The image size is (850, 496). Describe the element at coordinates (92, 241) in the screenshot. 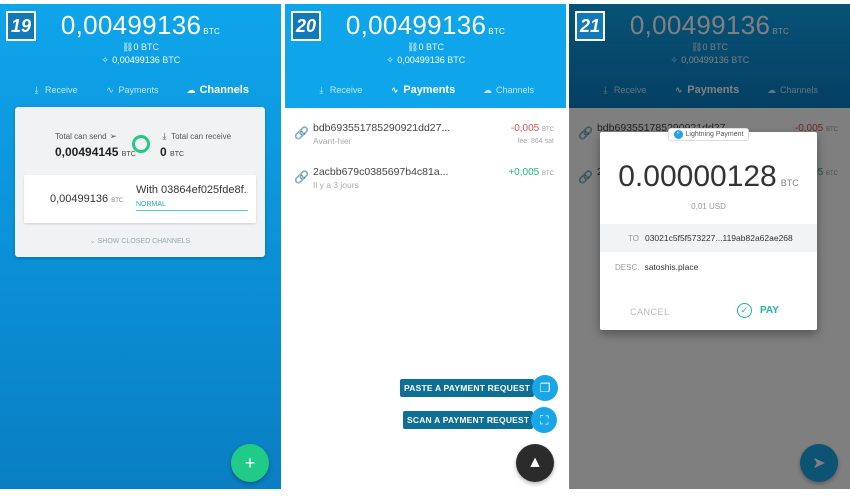

I see `chevron-down-icon: ⌄` at that location.